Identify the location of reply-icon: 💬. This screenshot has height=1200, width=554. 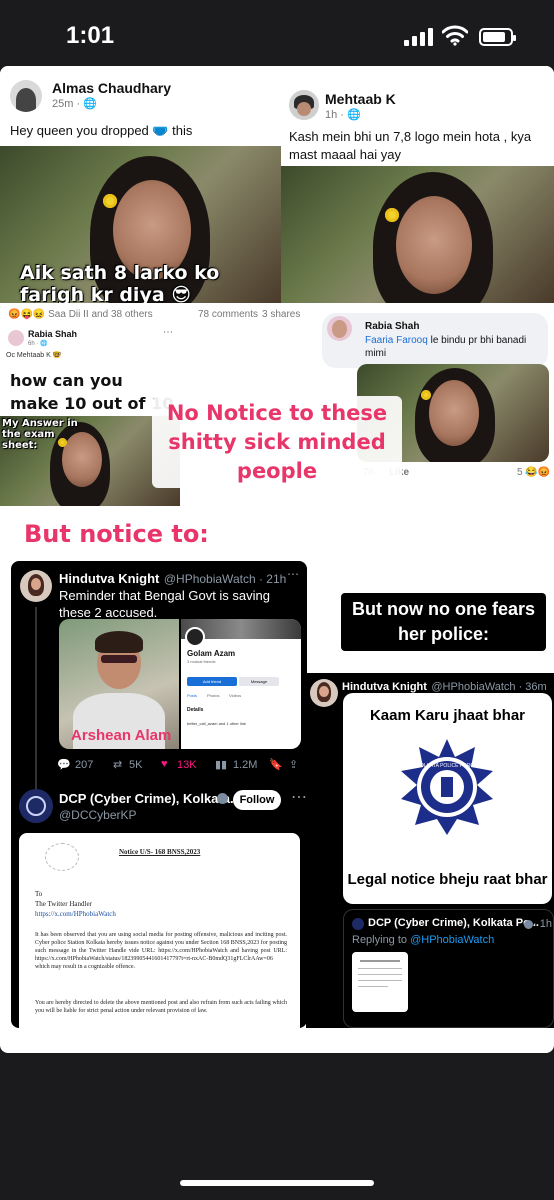
(64, 764).